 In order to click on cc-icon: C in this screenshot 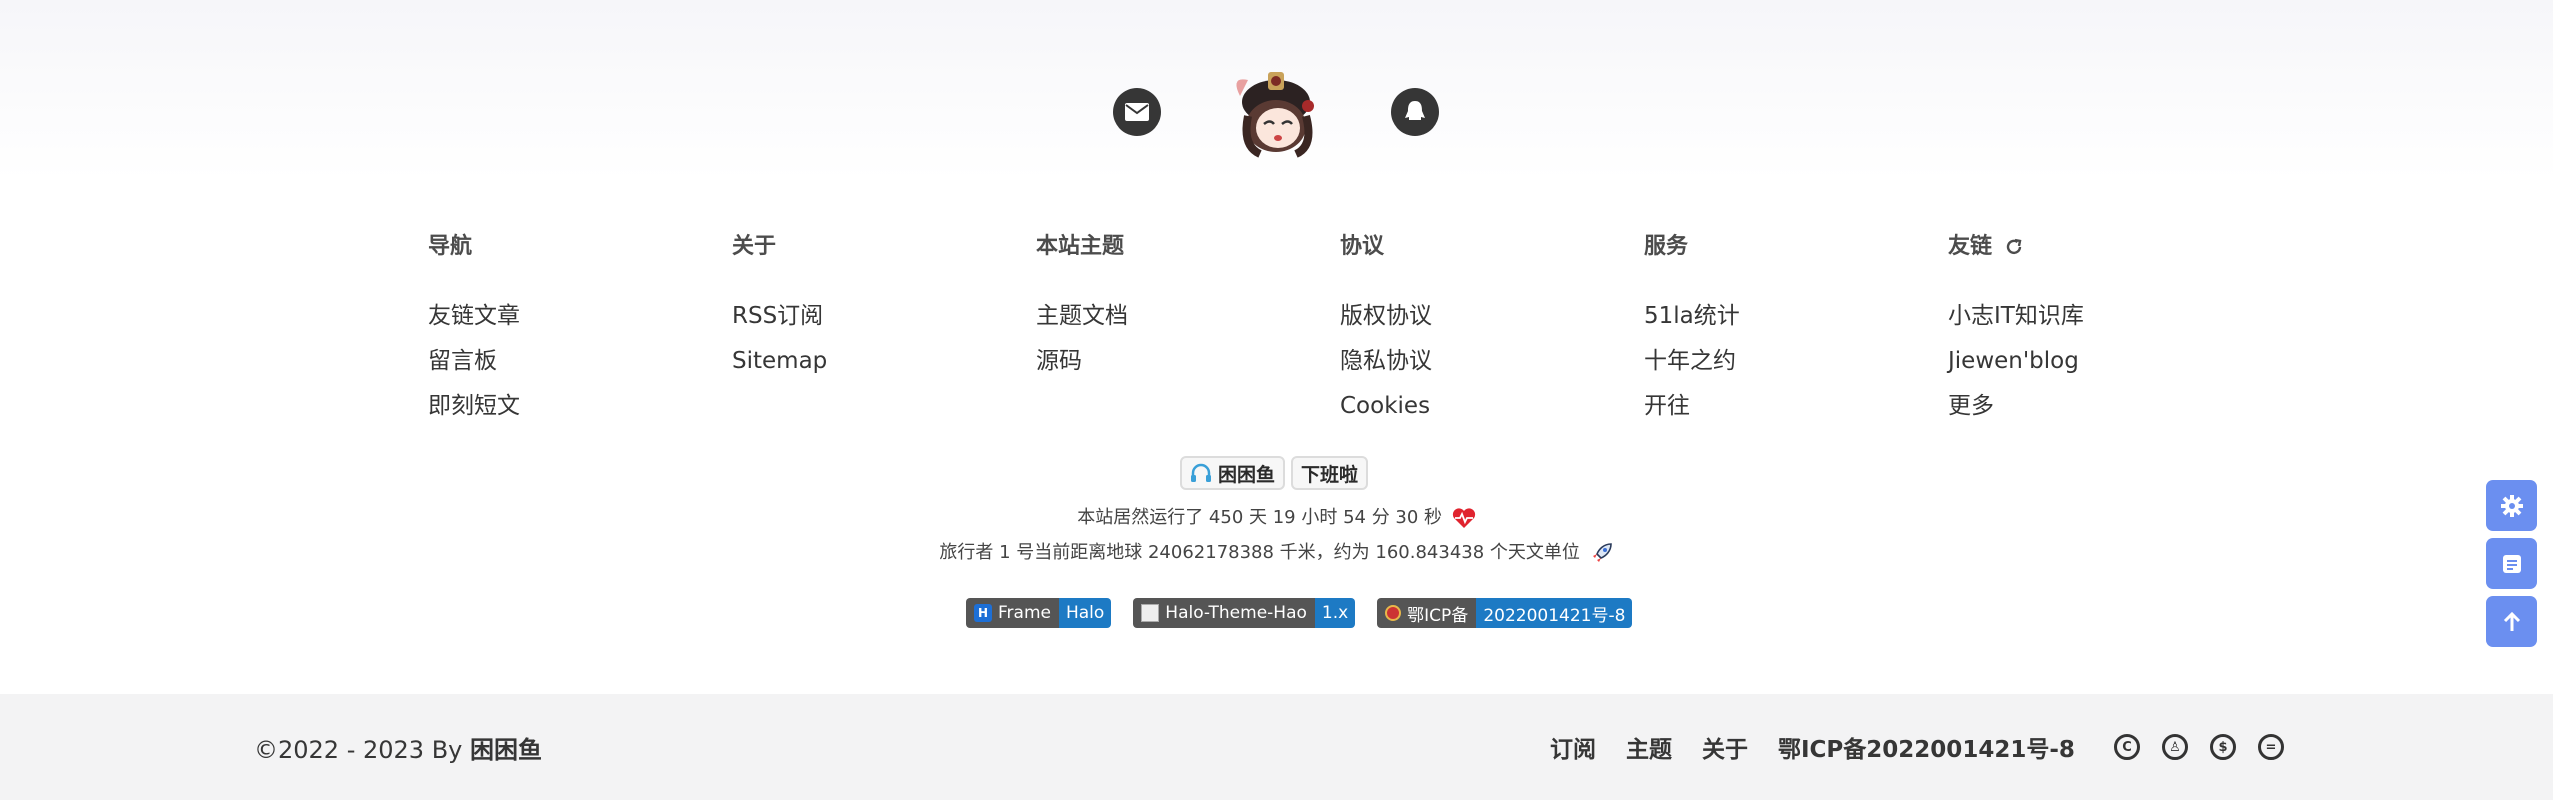, I will do `click(2127, 747)`.